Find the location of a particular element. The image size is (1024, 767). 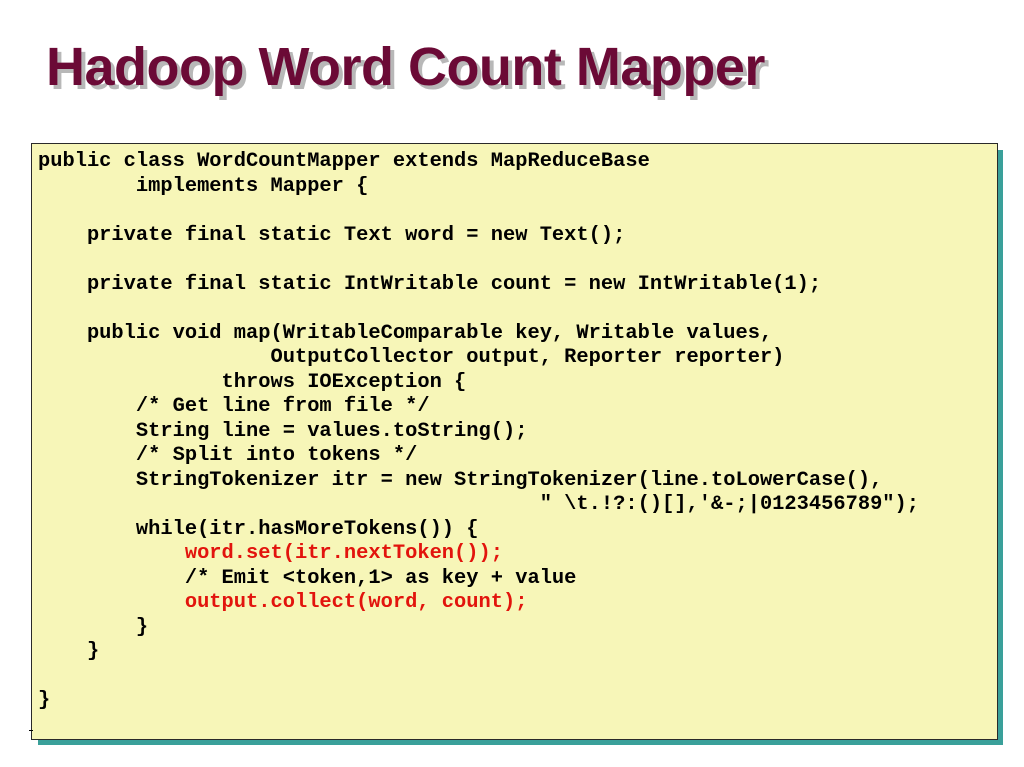

code-line: /* Split into tokens */ is located at coordinates (228, 455).